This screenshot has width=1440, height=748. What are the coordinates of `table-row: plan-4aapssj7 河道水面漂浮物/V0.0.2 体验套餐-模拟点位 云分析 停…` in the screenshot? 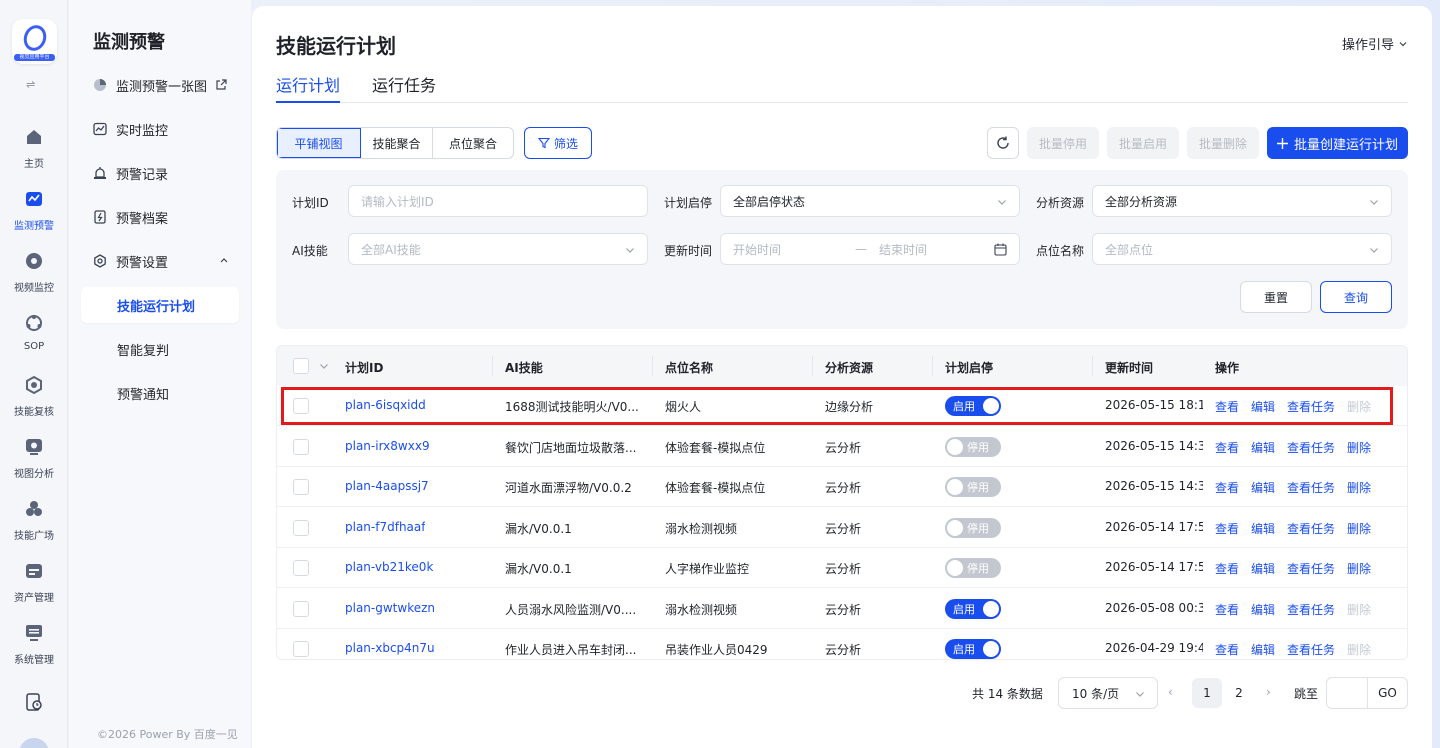 It's located at (842, 487).